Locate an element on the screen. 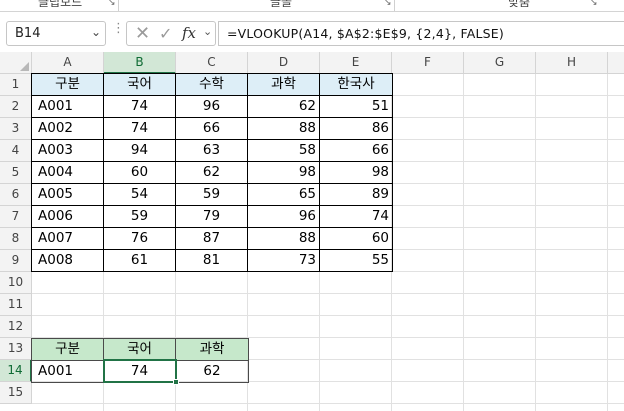 The width and height of the screenshot is (624, 411). insert-function-icon: fx is located at coordinates (189, 33).